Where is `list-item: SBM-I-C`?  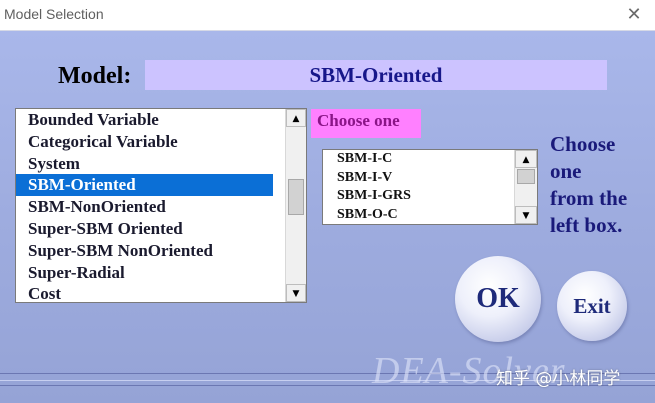 list-item: SBM-I-C is located at coordinates (418, 159).